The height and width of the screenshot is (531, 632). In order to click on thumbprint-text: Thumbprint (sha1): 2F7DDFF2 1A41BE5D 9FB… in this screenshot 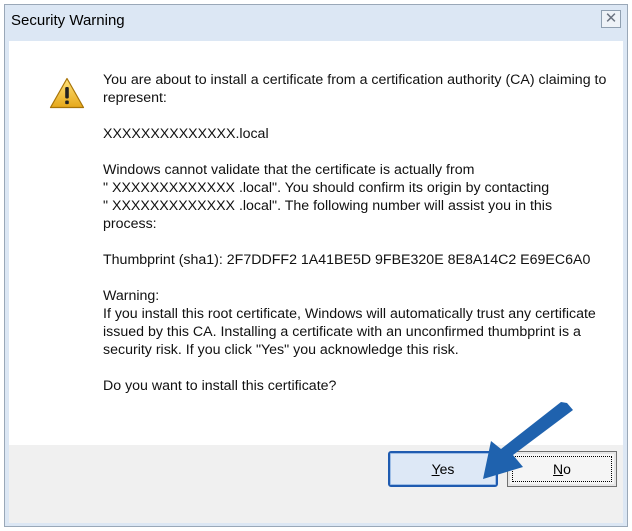, I will do `click(347, 260)`.